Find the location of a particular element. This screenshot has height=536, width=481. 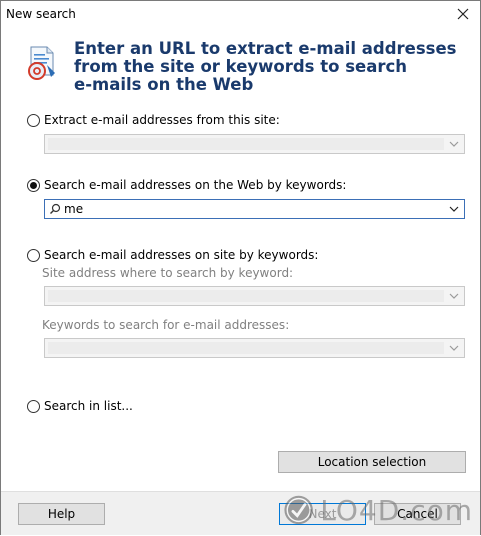

radio-web-keywords-circle is located at coordinates (33, 185).